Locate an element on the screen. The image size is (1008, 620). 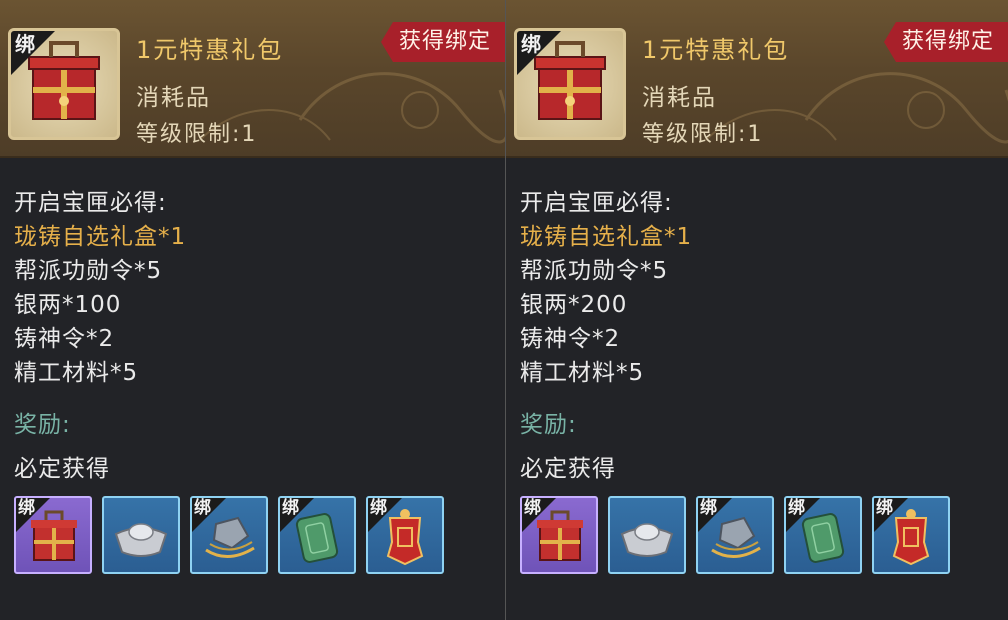
content-line: 银两*100 is located at coordinates (68, 305).